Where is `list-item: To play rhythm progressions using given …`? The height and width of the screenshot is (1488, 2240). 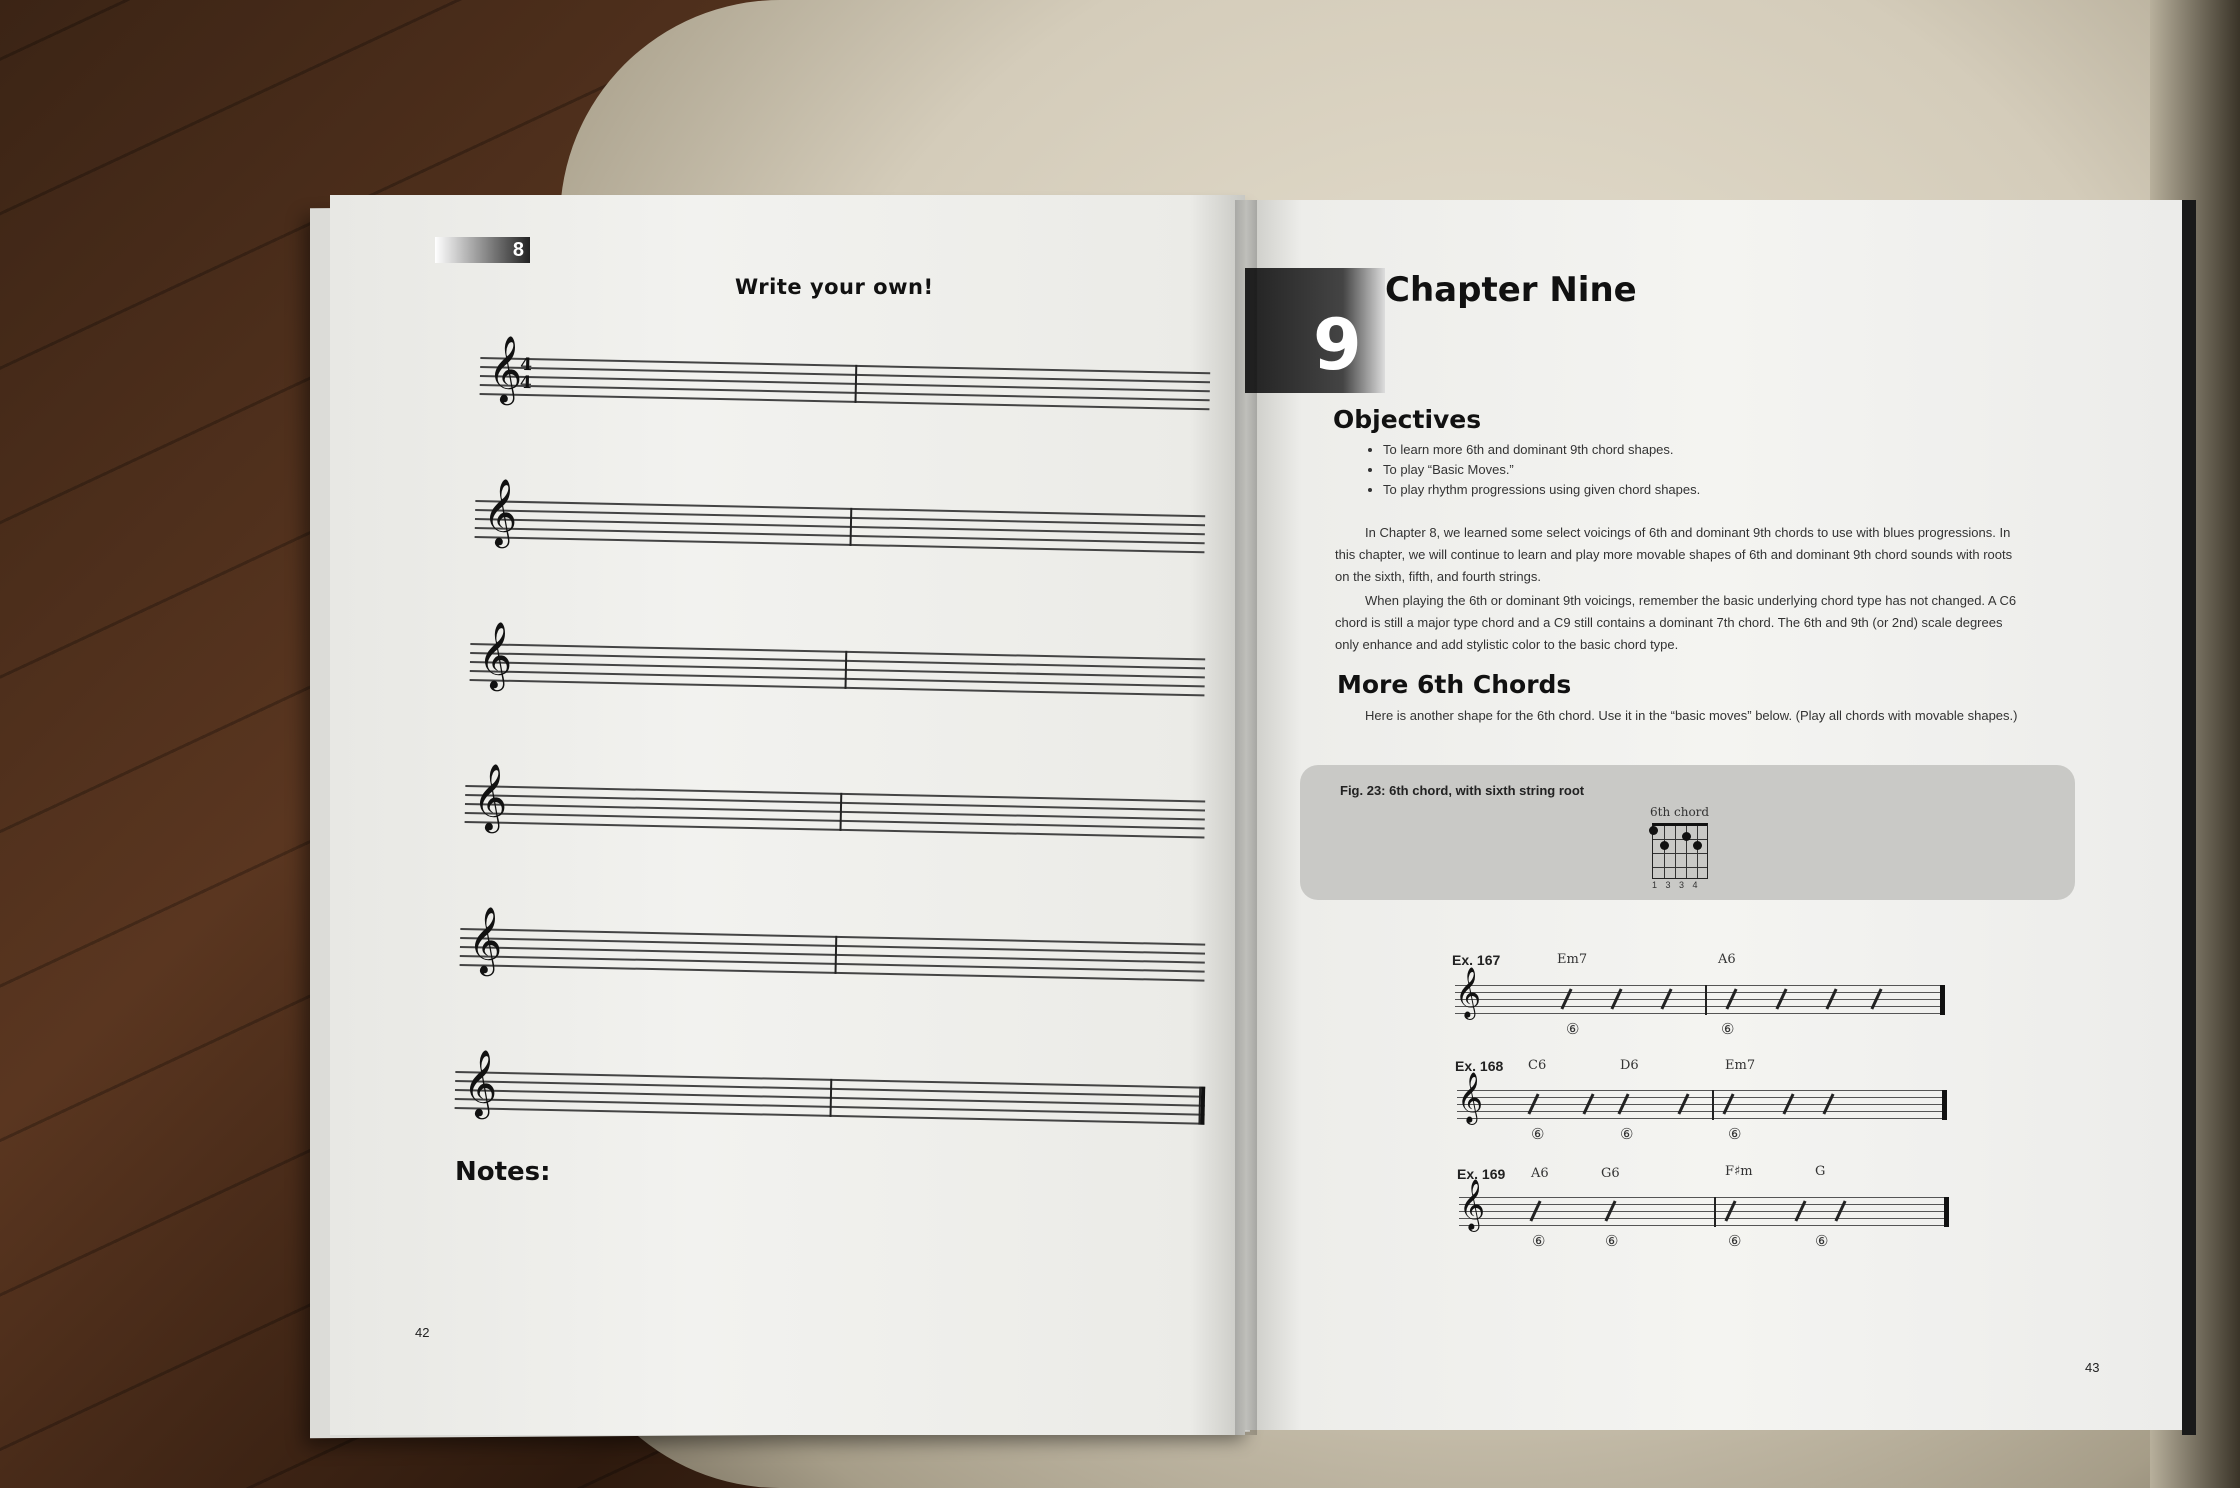 list-item: To play rhythm progressions using given … is located at coordinates (1541, 490).